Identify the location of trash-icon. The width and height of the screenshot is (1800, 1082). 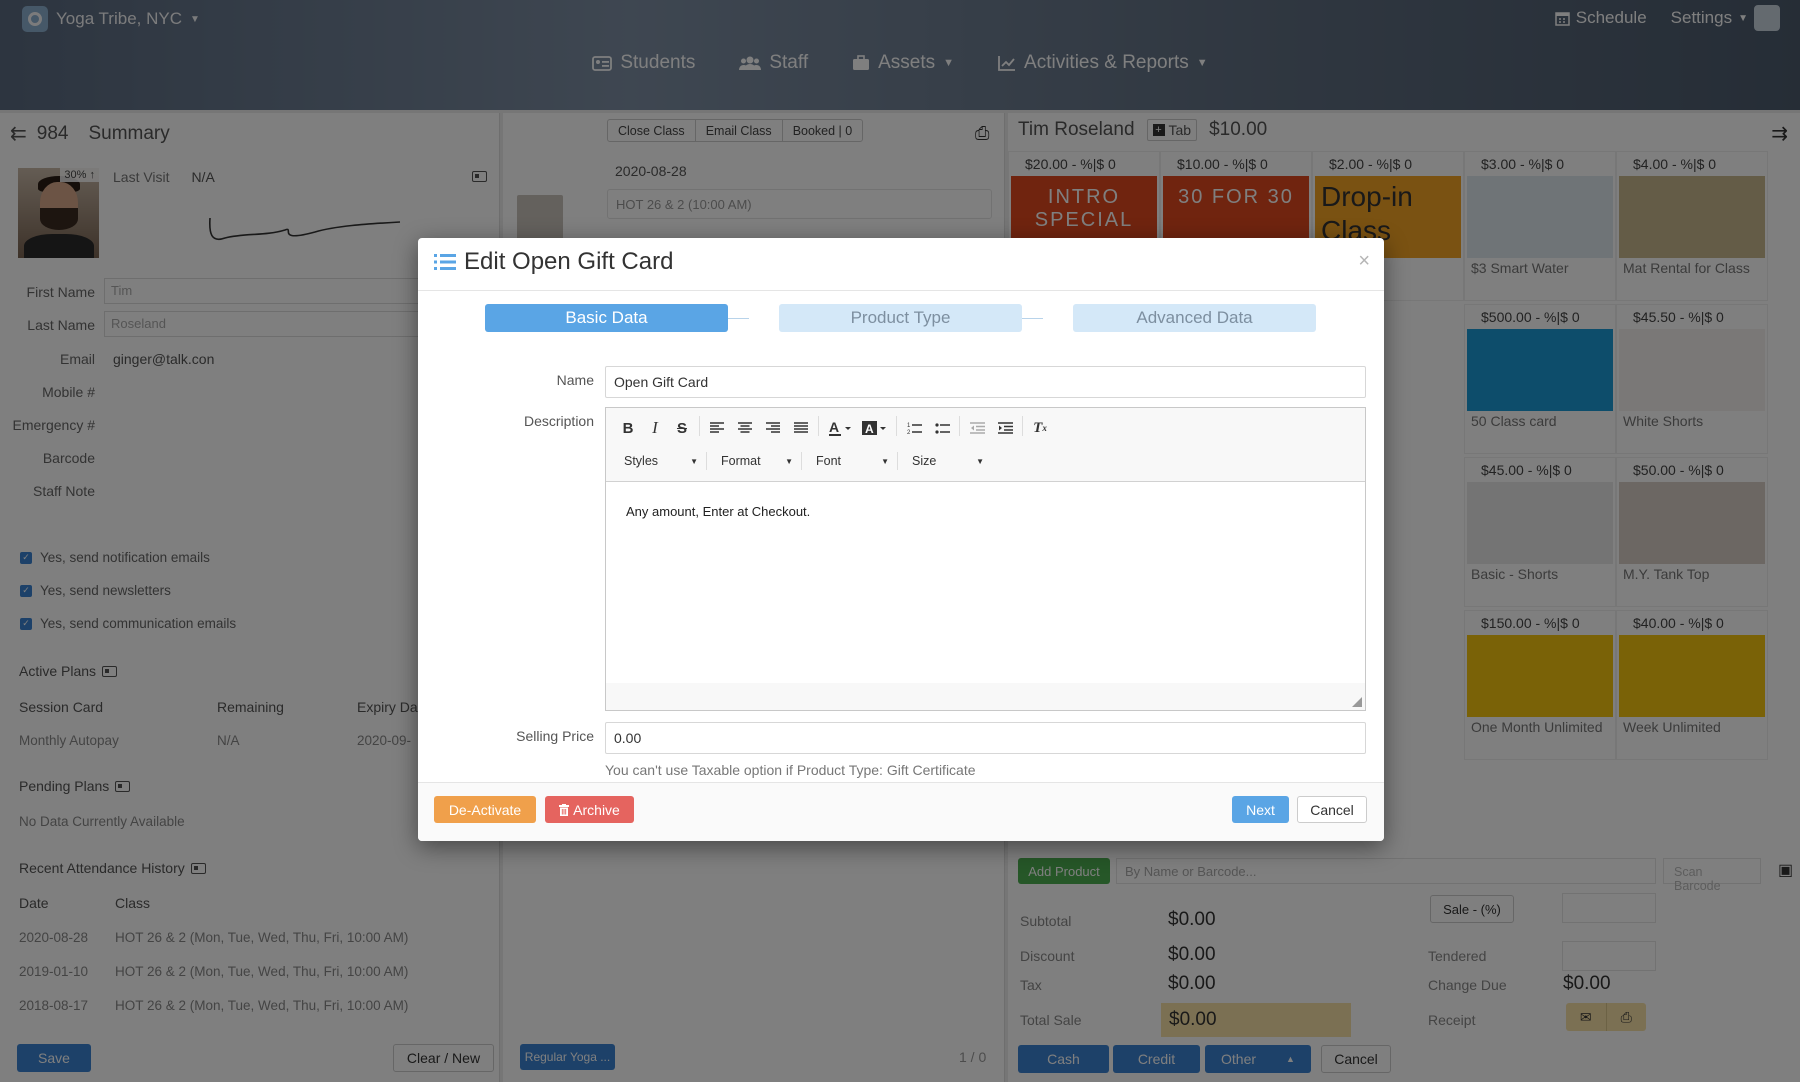
(564, 809).